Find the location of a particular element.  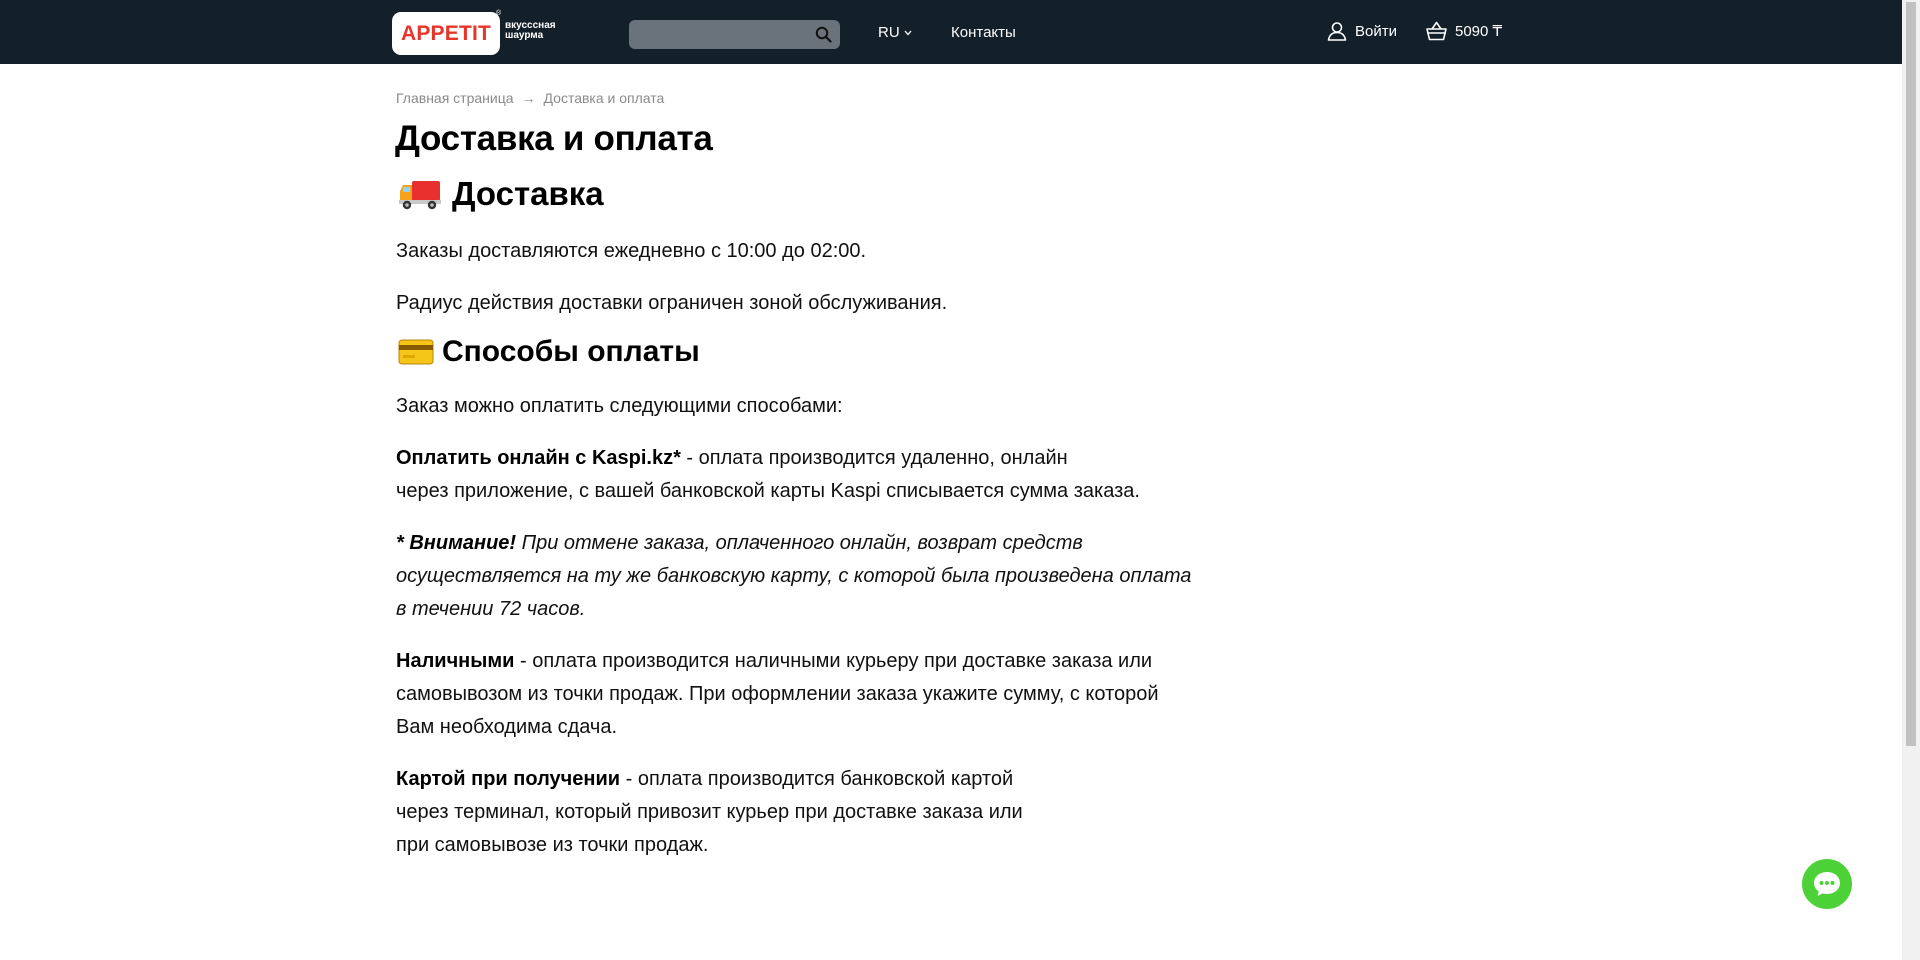

cart-total: 5090 ₸ is located at coordinates (1479, 31).